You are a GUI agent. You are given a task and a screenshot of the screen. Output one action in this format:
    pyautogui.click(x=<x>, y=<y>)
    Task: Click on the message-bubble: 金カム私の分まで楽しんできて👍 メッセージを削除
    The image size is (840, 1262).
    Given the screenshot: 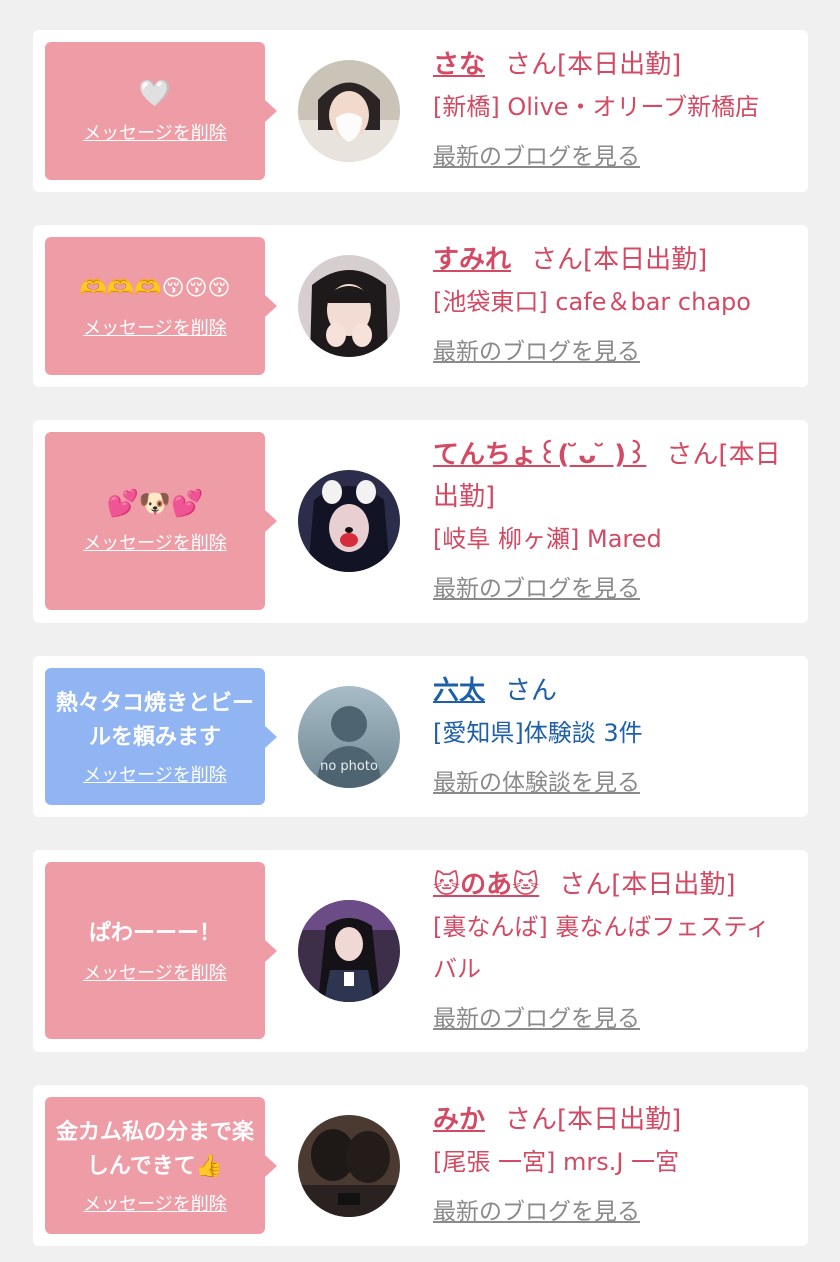 What is the action you would take?
    pyautogui.click(x=161, y=1165)
    